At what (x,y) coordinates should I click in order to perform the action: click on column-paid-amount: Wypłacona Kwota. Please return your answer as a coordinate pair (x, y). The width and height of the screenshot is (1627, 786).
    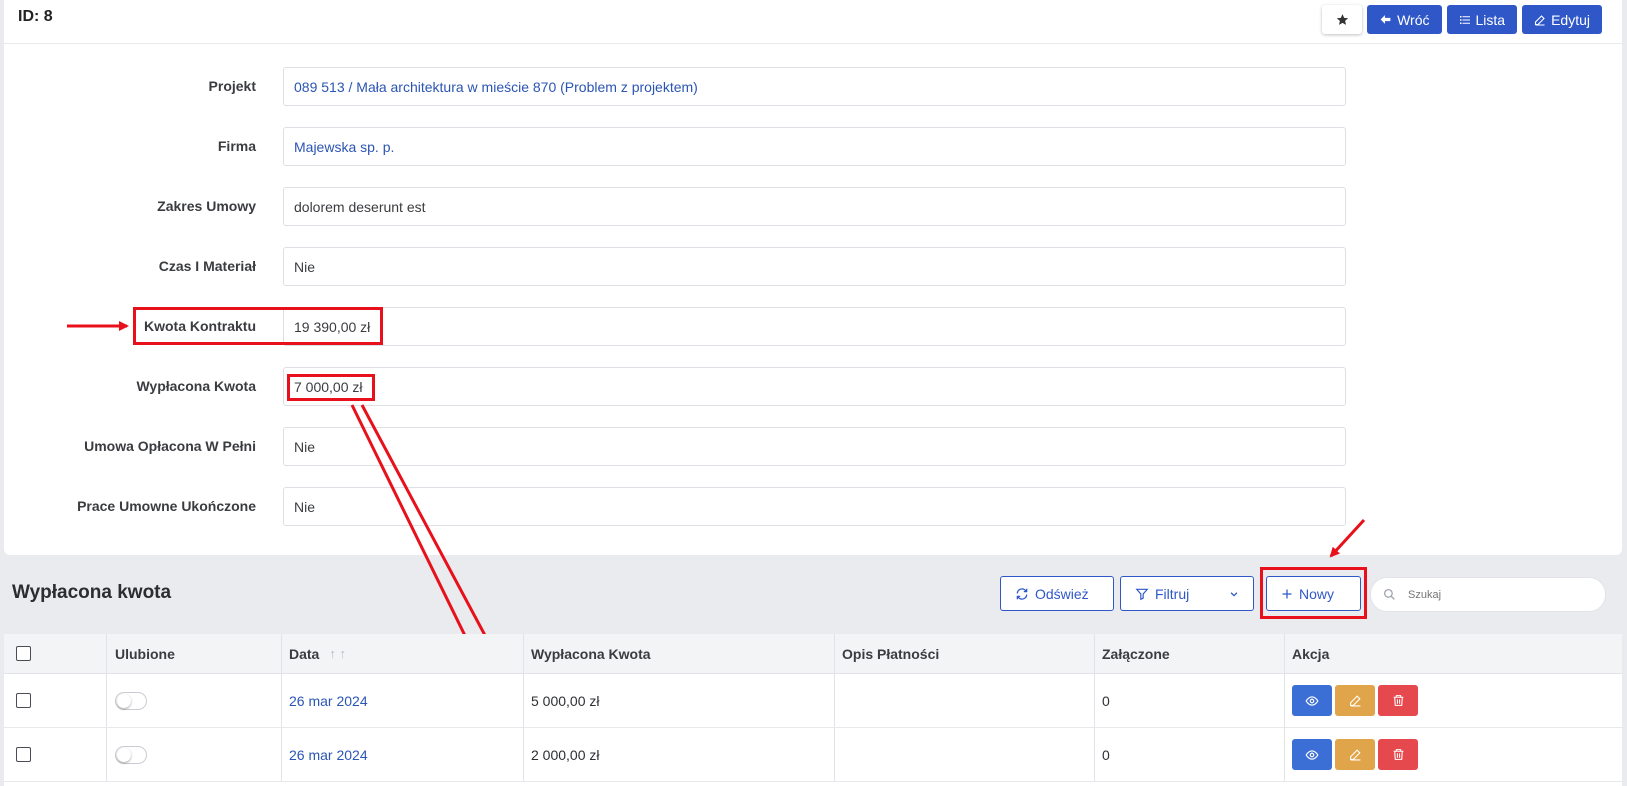
    Looking at the image, I should click on (591, 653).